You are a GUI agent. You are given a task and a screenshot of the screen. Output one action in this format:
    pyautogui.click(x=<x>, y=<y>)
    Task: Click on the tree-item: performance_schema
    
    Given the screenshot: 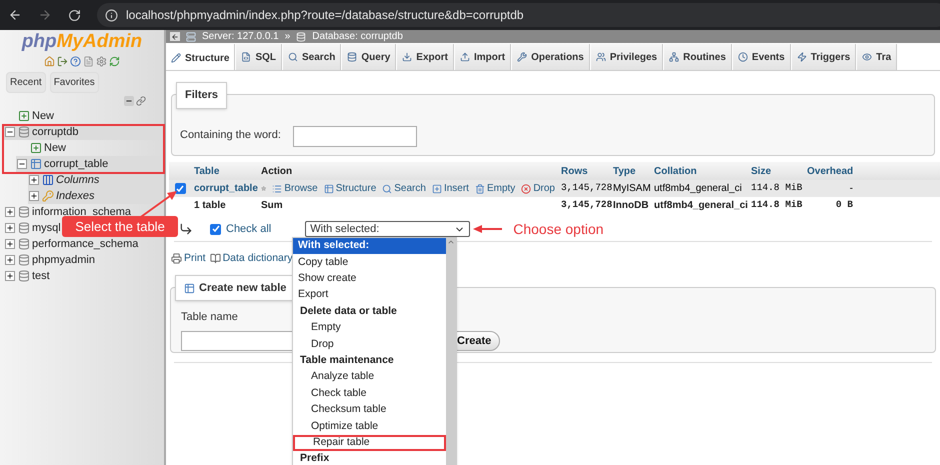 What is the action you would take?
    pyautogui.click(x=85, y=244)
    